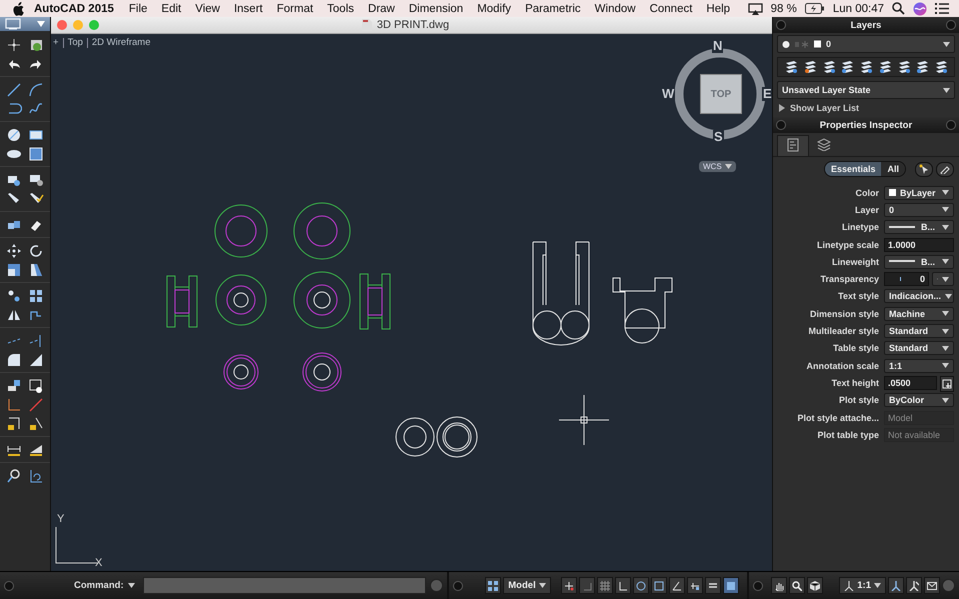 The image size is (959, 599). I want to click on property-field: .0500, so click(910, 383).